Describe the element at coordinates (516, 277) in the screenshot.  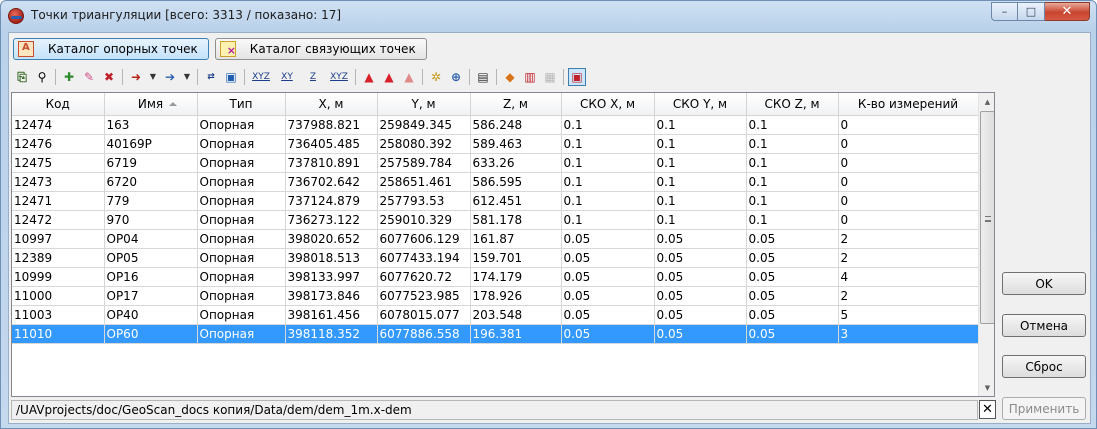
I see `cell-z: 174.179` at that location.